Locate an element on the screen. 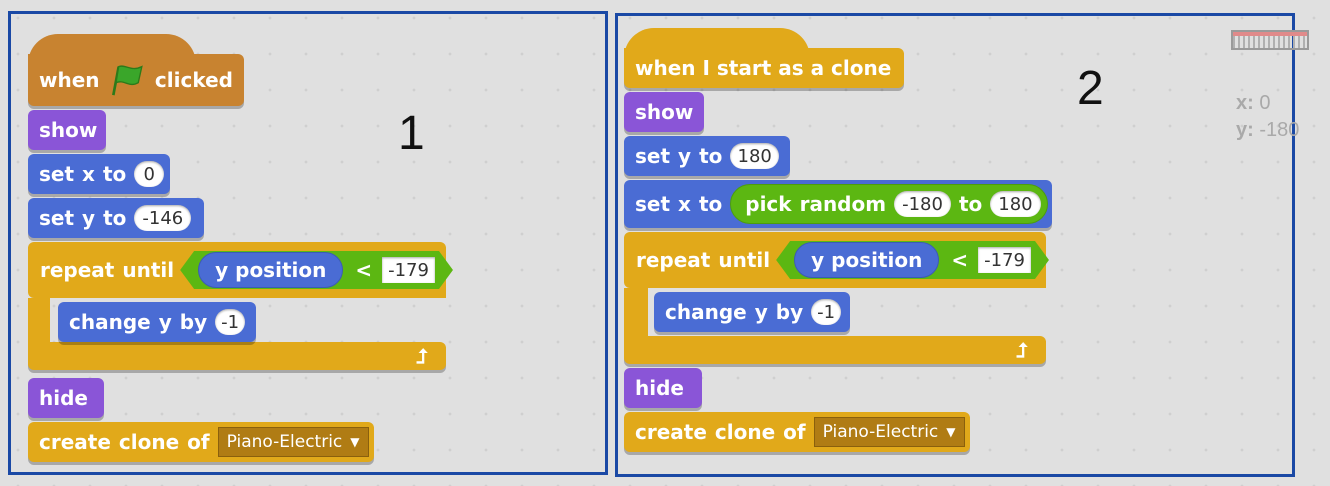 Image resolution: width=1330 pixels, height=486 pixels. when-i-start-as-clone-block: when I start as a clone is located at coordinates (764, 68).